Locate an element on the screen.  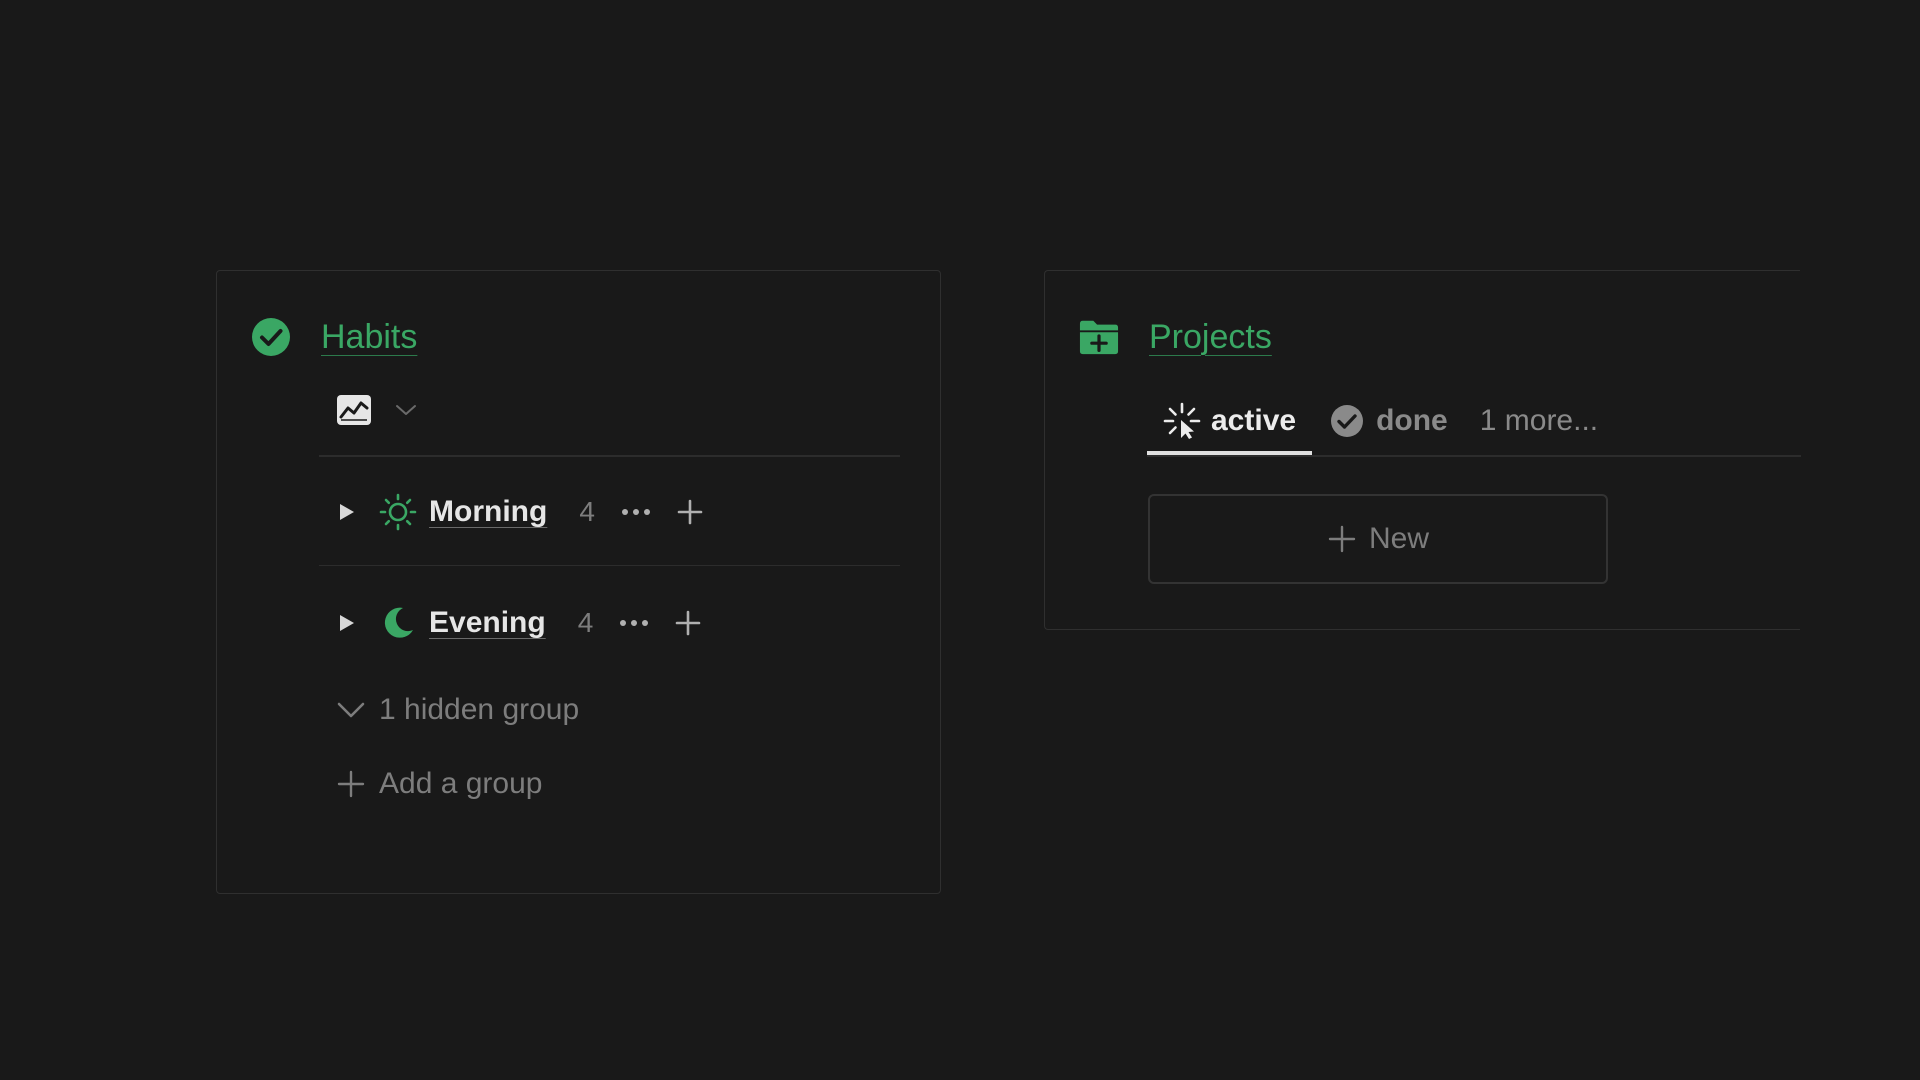
chart-icon is located at coordinates (354, 412).